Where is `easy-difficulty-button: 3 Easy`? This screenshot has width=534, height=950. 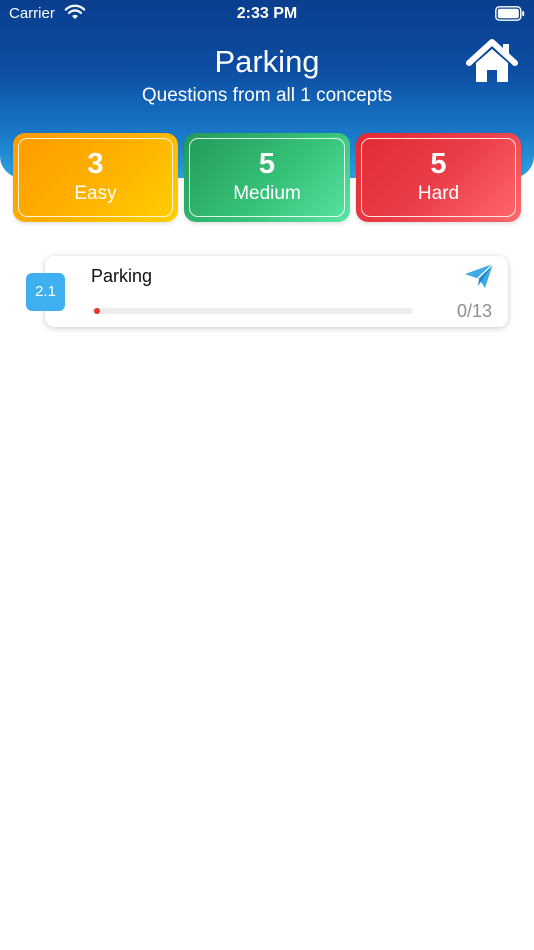 easy-difficulty-button: 3 Easy is located at coordinates (95, 177).